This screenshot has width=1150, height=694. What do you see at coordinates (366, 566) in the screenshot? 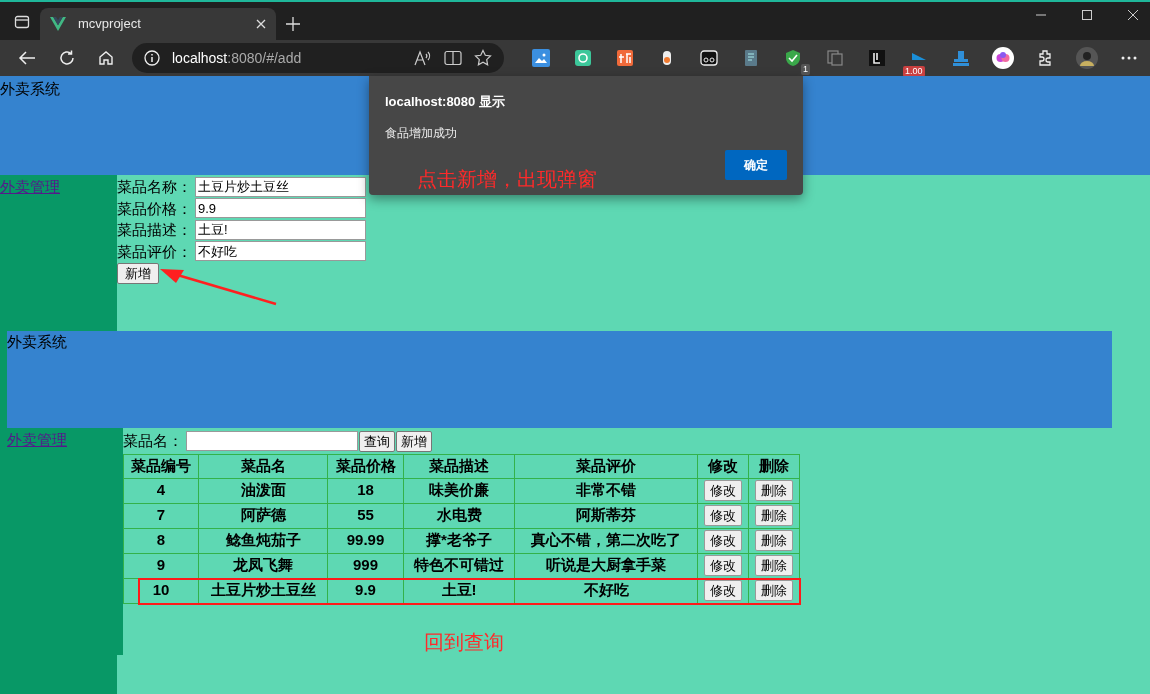
I see `table-cell: 999` at bounding box center [366, 566].